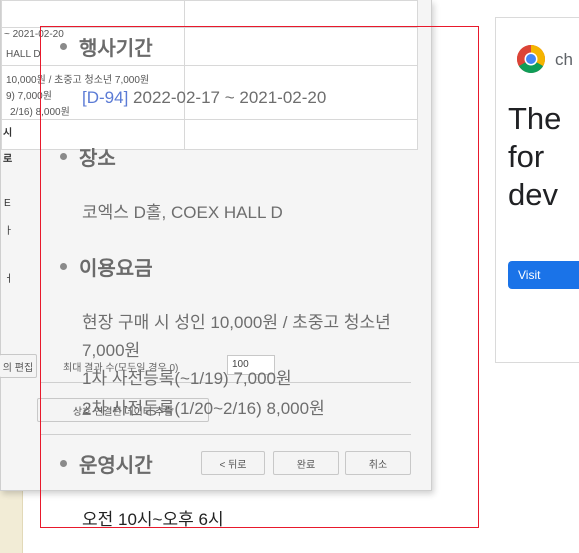 This screenshot has height=553, width=579. I want to click on side-char: ㅏ, so click(9, 231).